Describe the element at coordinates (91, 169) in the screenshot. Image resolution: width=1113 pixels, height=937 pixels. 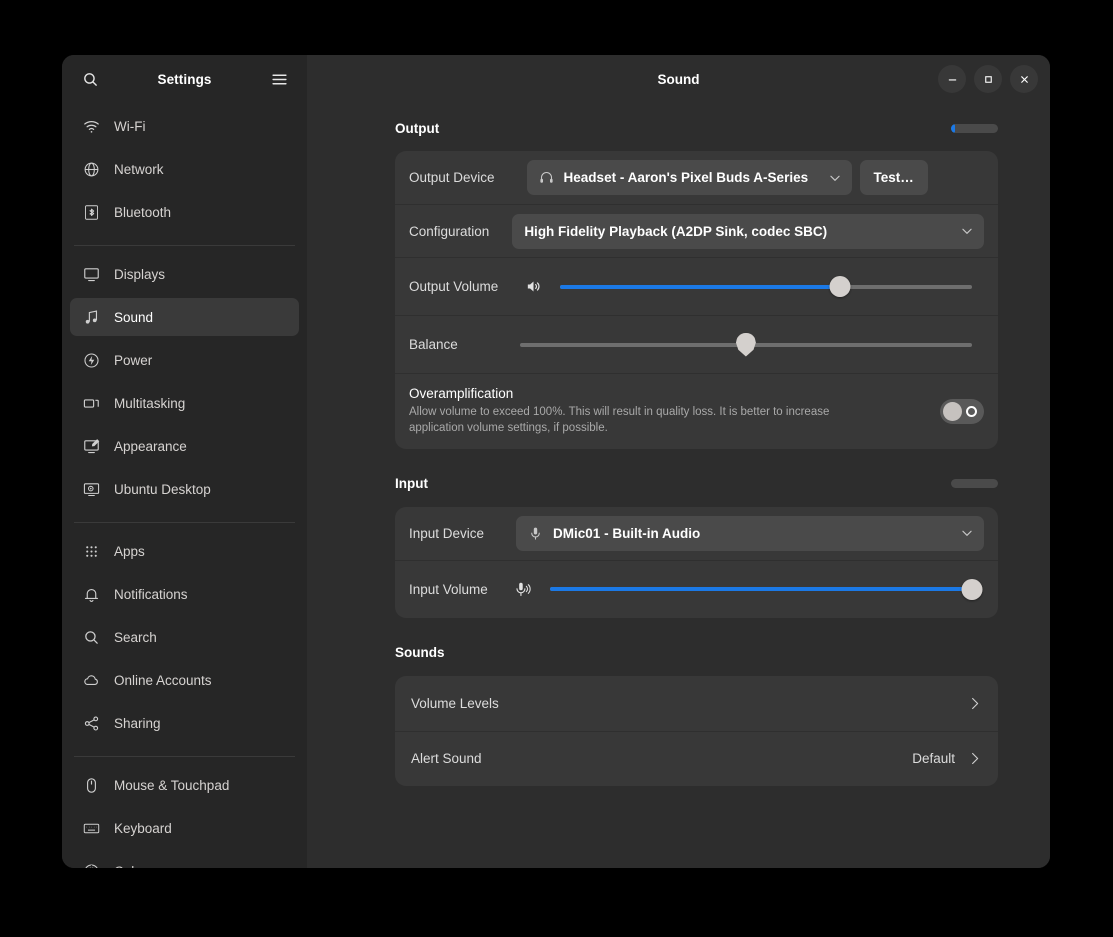
I see `network-icon` at that location.